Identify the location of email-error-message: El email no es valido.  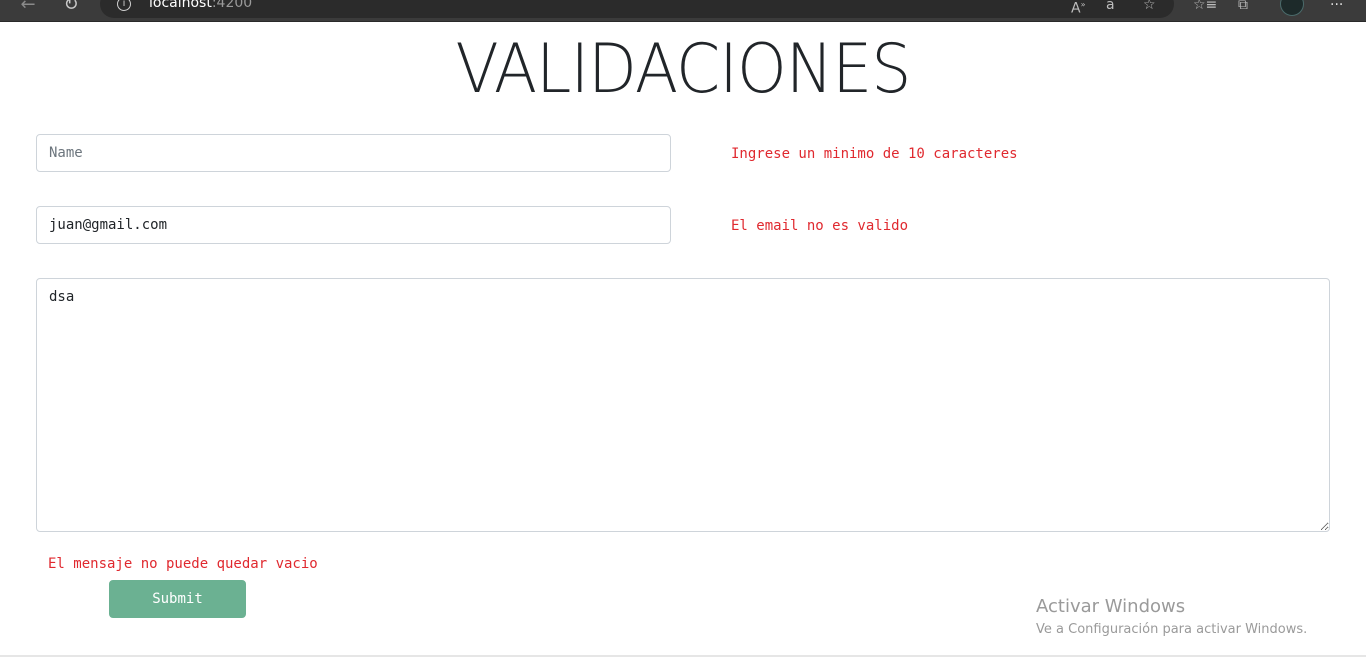
(820, 226).